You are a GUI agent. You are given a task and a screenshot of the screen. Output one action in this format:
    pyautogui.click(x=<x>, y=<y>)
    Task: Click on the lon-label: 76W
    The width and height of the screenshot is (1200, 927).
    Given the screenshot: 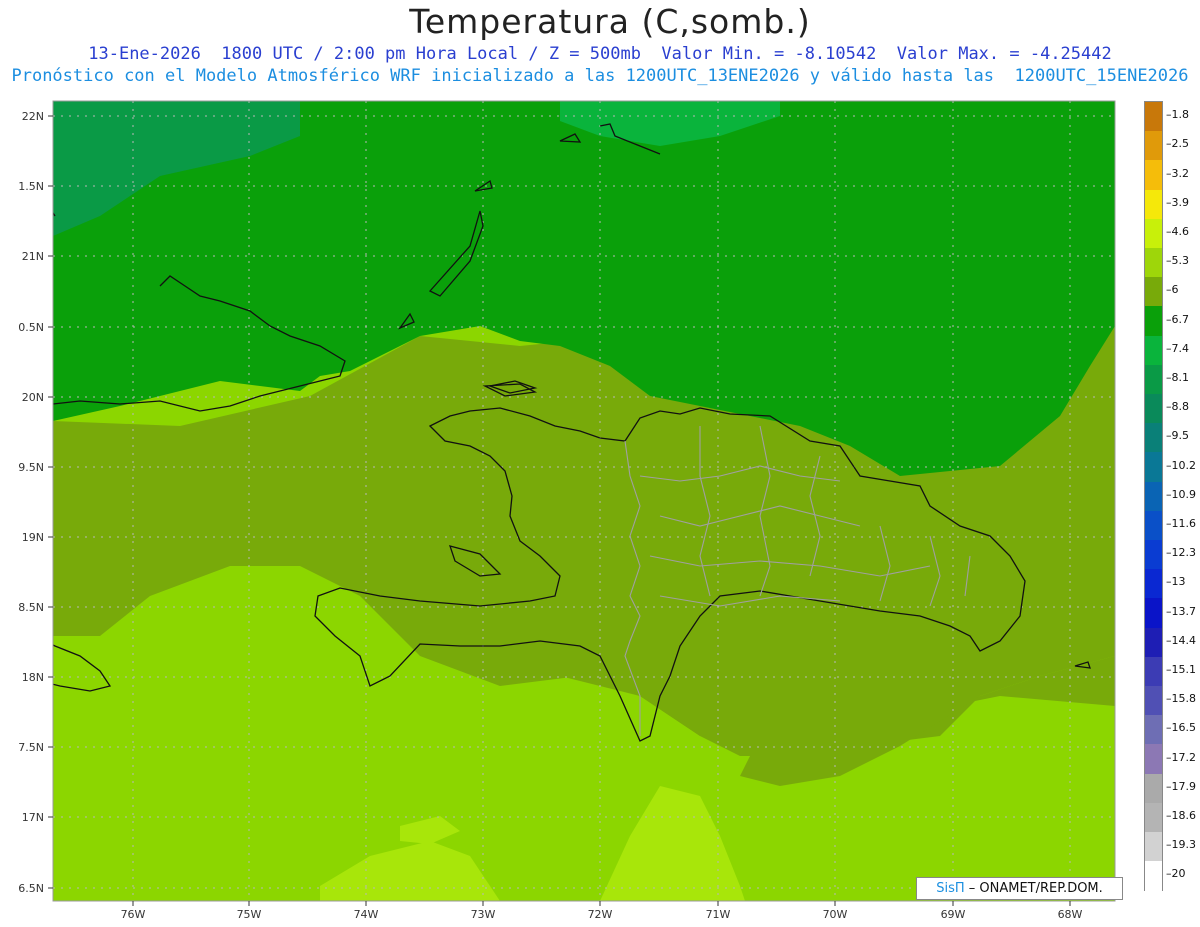 What is the action you would take?
    pyautogui.click(x=133, y=914)
    